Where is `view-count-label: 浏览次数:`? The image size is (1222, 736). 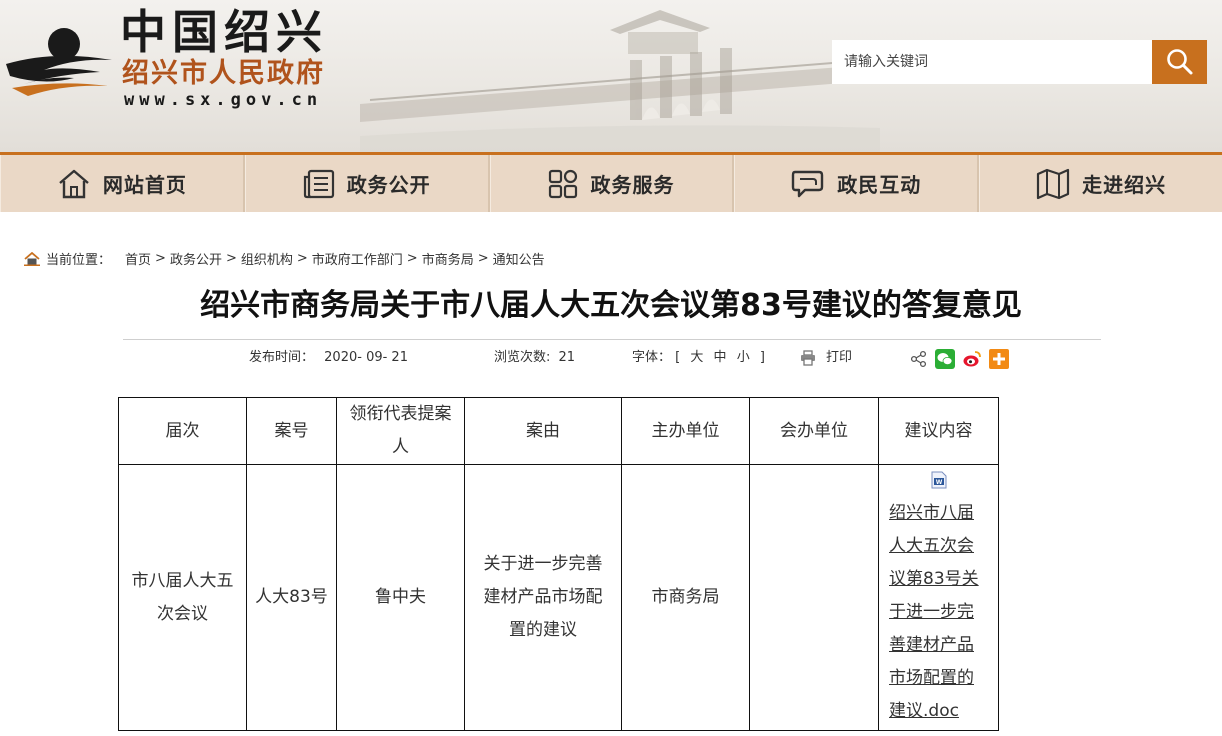
view-count-label: 浏览次数: is located at coordinates (522, 357).